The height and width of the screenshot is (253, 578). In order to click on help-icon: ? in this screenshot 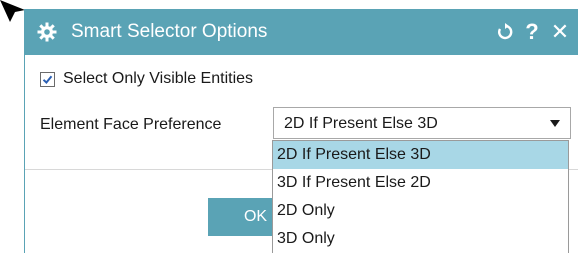, I will do `click(532, 31)`.